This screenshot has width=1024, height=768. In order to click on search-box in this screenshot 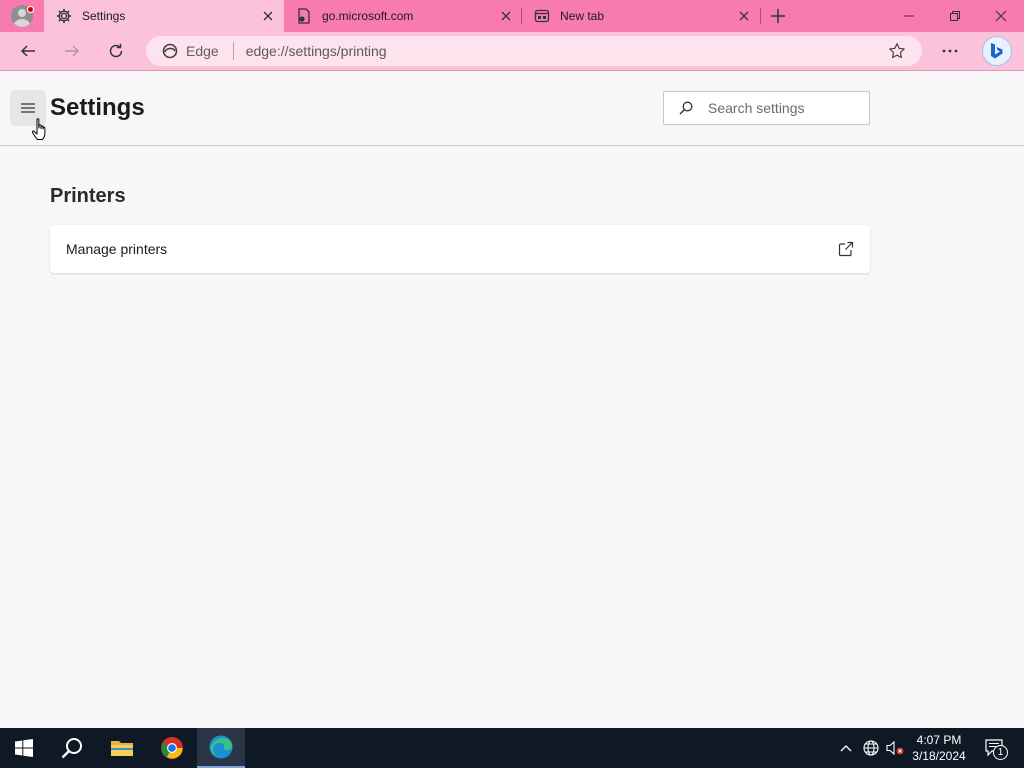, I will do `click(766, 108)`.